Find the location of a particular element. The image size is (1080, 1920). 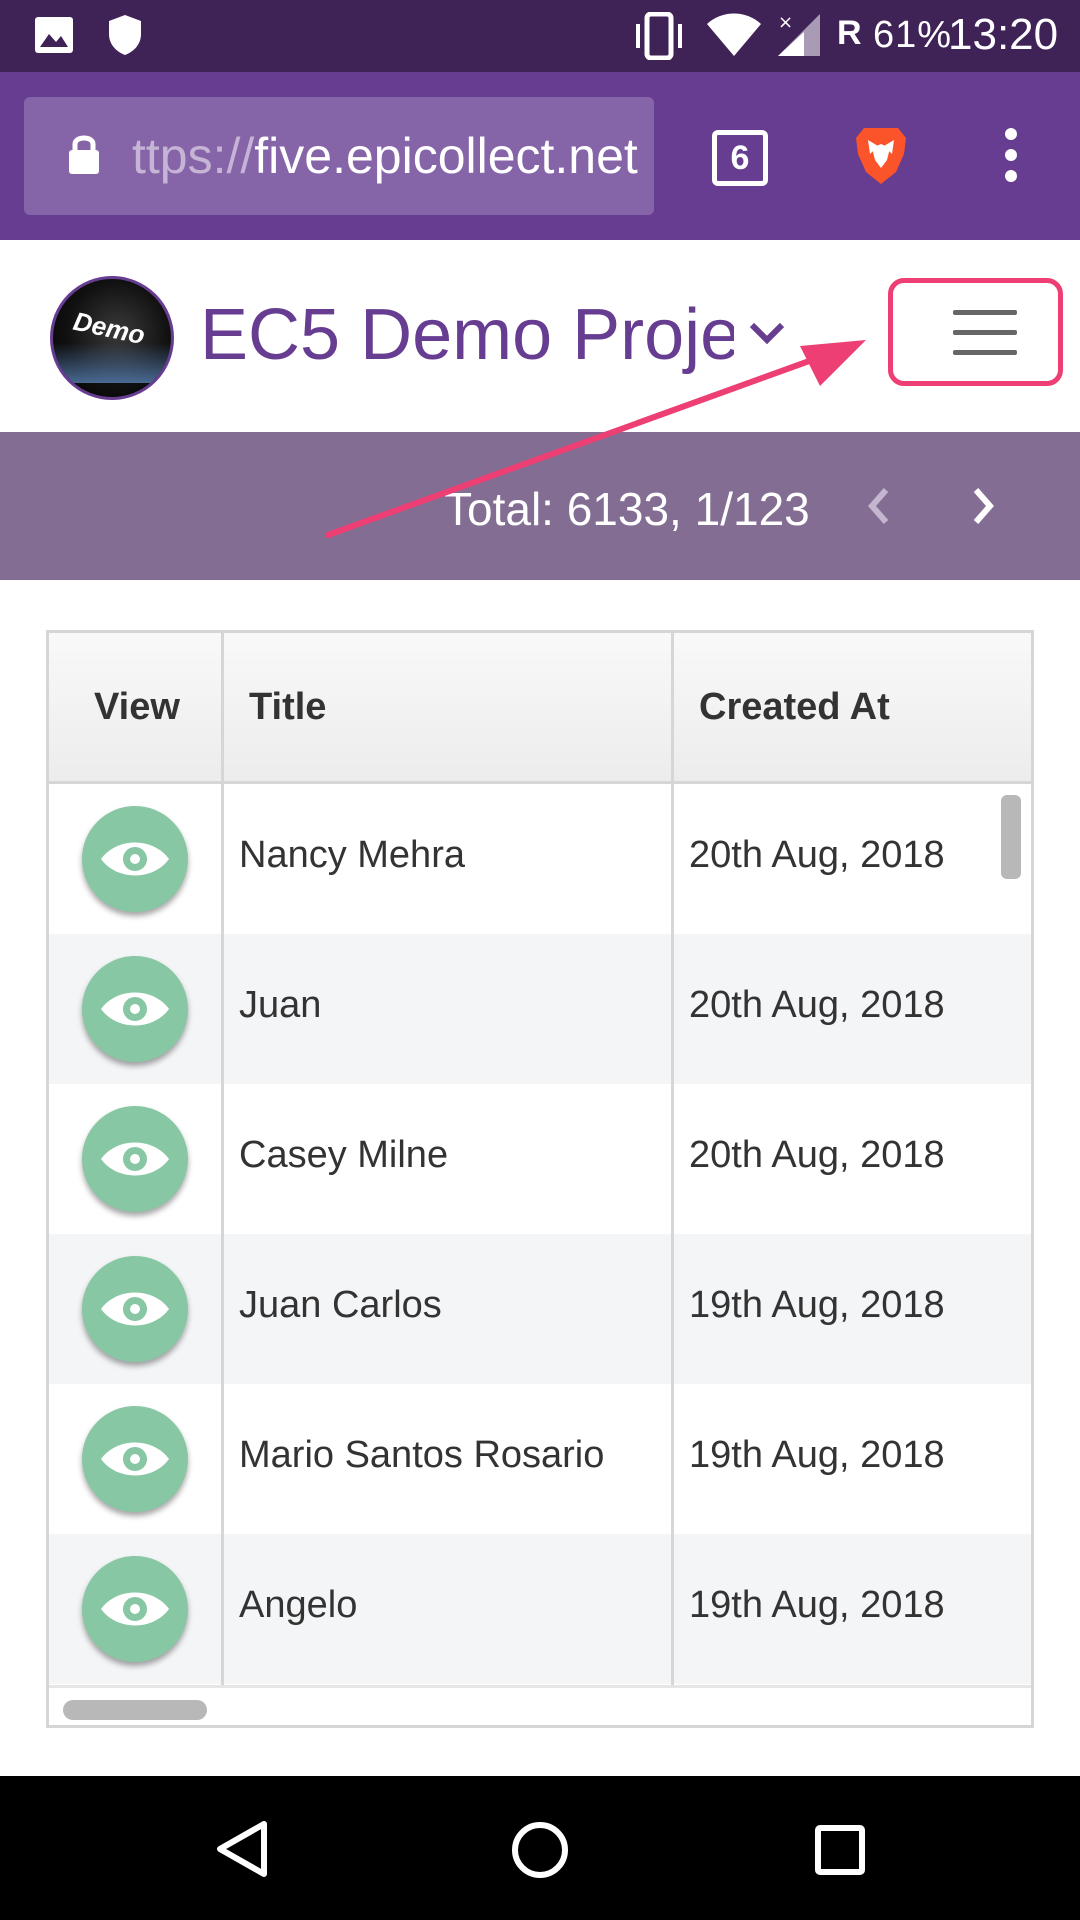

table-row: Casey Milne 20th Aug, 2018 is located at coordinates (540, 1159).